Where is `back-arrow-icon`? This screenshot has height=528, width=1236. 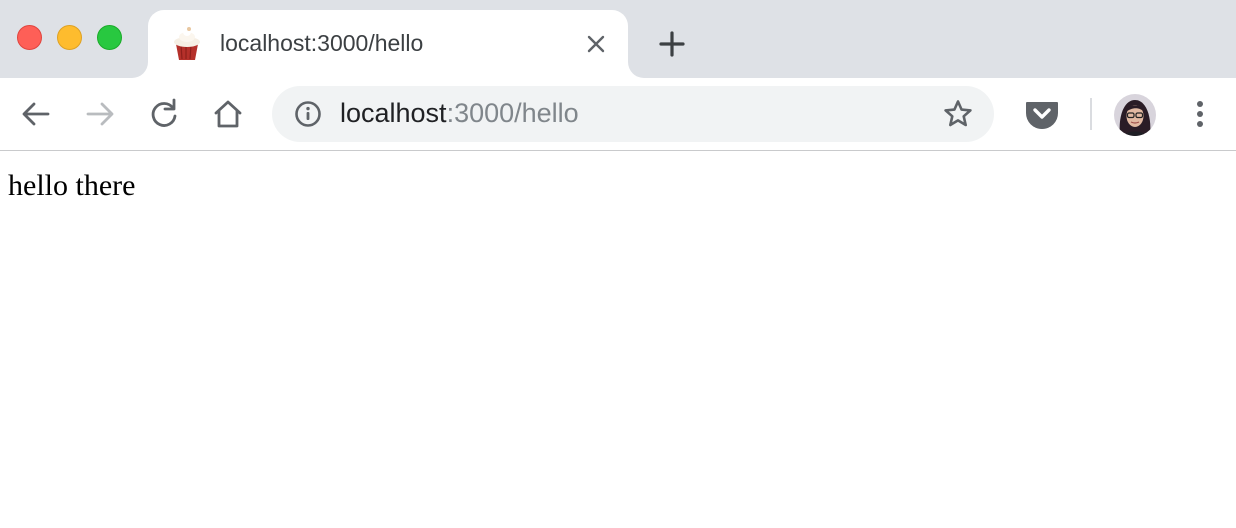
back-arrow-icon is located at coordinates (36, 114).